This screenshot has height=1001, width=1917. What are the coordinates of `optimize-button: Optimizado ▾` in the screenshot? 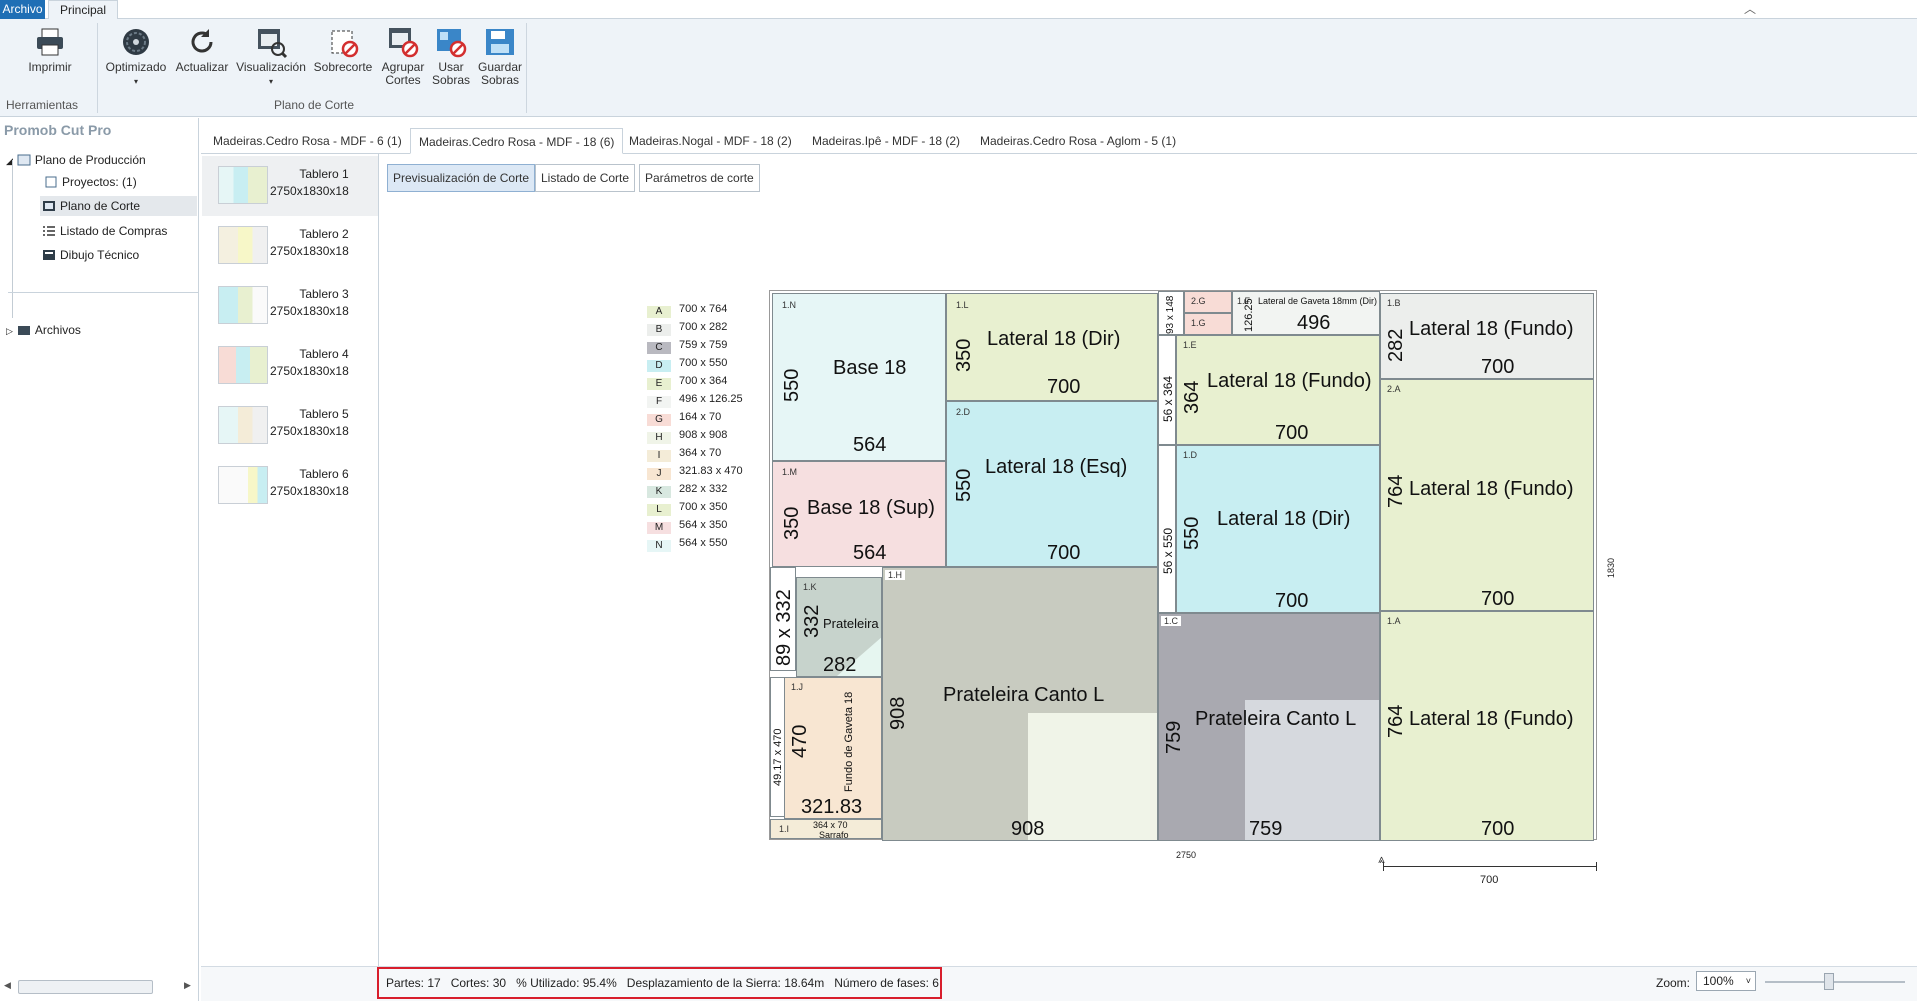 It's located at (136, 56).